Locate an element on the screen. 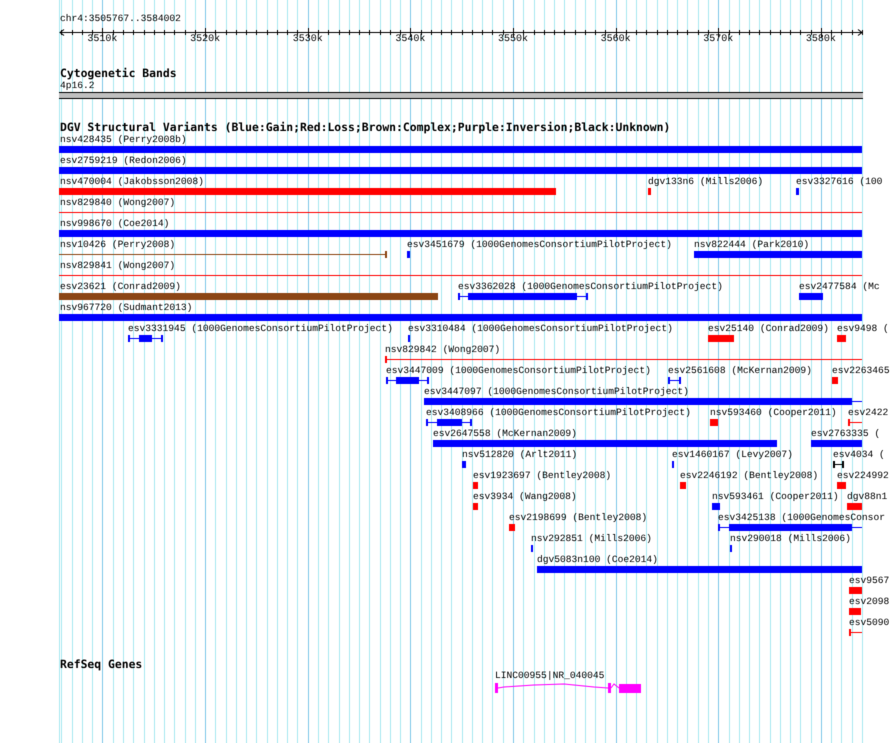 The image size is (890, 743). variant-label: nsv292851 (Mills2006) is located at coordinates (591, 538).